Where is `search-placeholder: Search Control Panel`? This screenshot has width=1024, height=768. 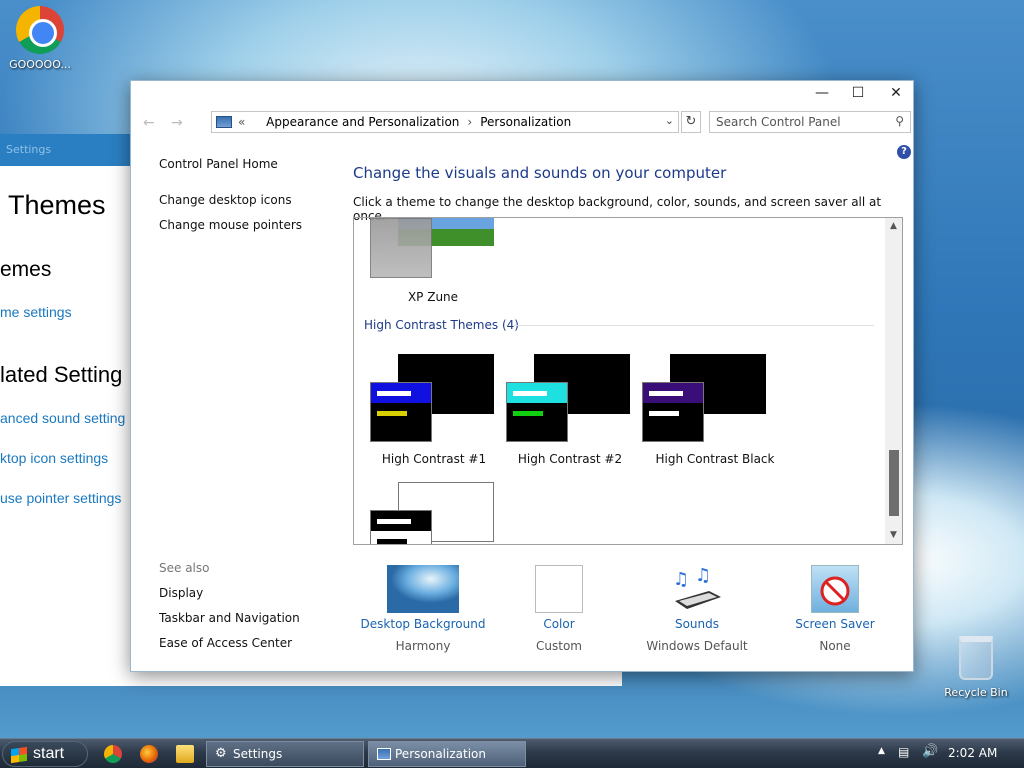
search-placeholder: Search Control Panel is located at coordinates (778, 122).